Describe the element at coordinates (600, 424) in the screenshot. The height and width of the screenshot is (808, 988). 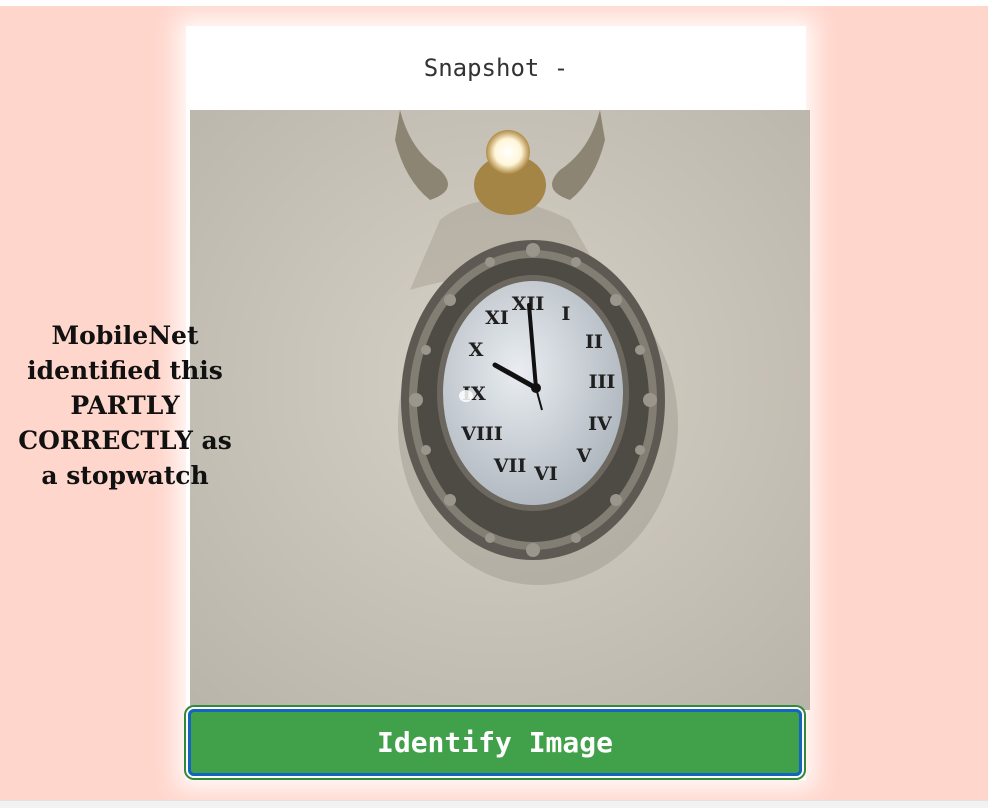
I see `svg-text: IV` at that location.